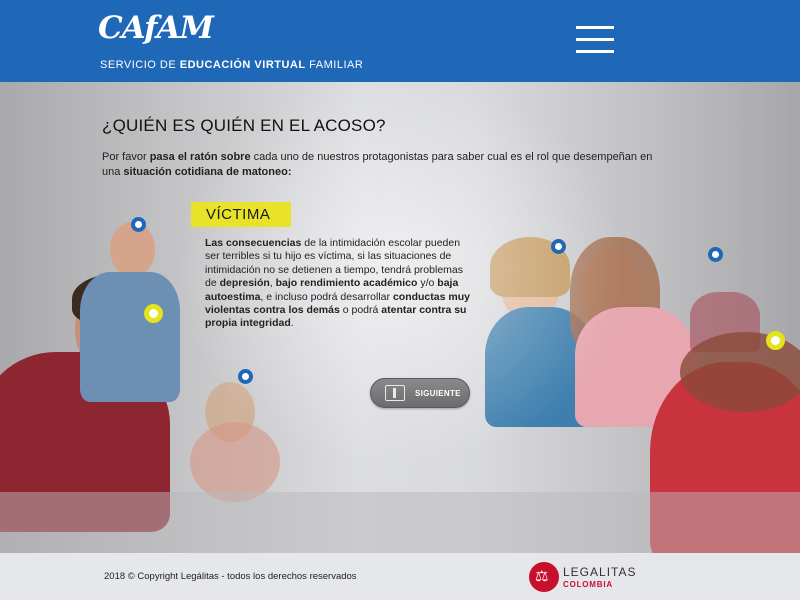 This screenshot has width=800, height=600. I want to click on next-button: SIGUIENTE, so click(420, 393).